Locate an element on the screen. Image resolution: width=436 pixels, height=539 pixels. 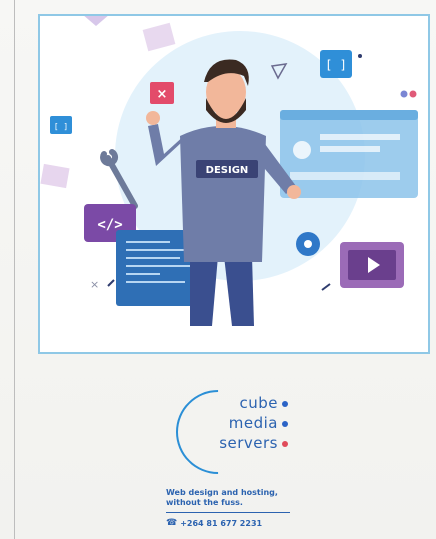
logo-word-media: media is located at coordinates (253, 423).